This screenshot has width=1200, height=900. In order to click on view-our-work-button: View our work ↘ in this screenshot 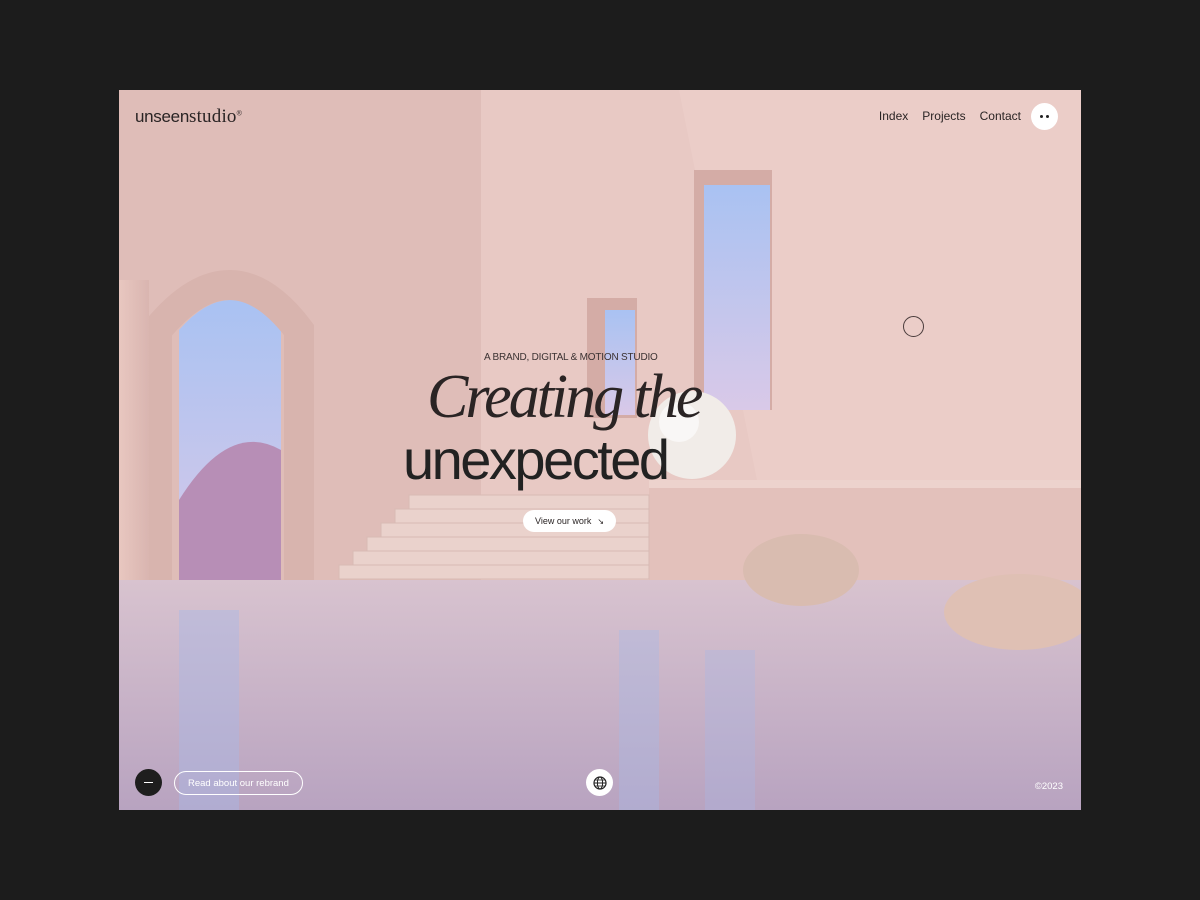, I will do `click(570, 521)`.